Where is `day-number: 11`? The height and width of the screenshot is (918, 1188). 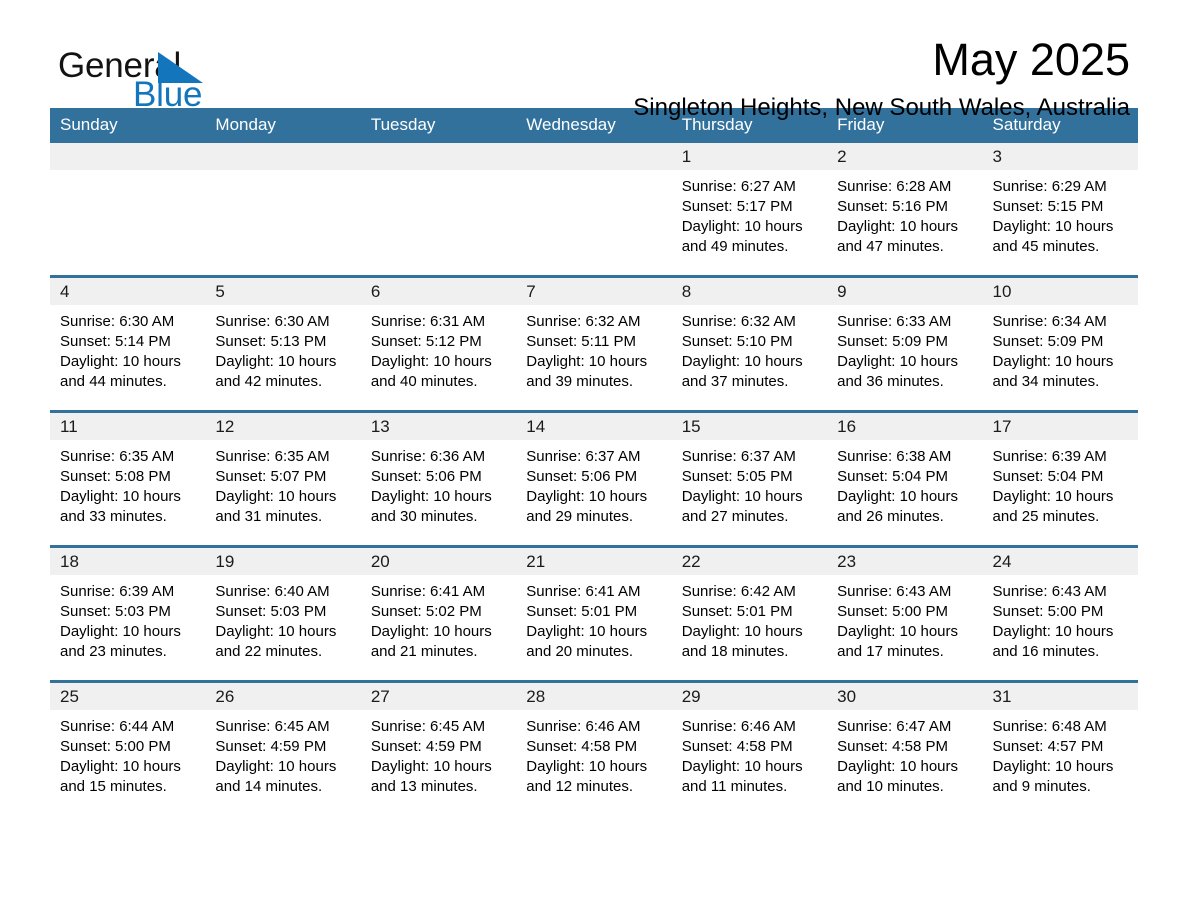
day-number: 11 is located at coordinates (128, 426).